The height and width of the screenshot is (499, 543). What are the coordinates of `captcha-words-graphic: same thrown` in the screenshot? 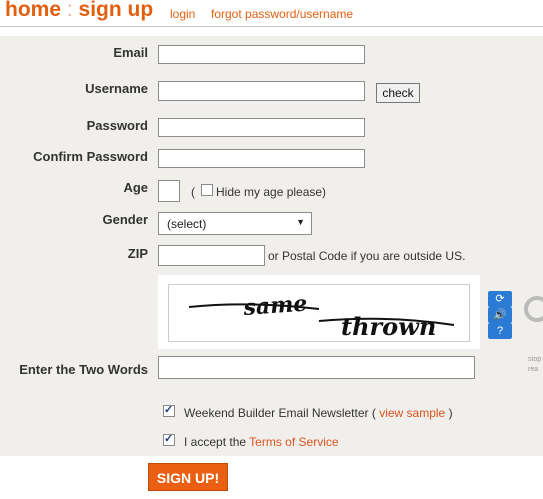 It's located at (321, 316).